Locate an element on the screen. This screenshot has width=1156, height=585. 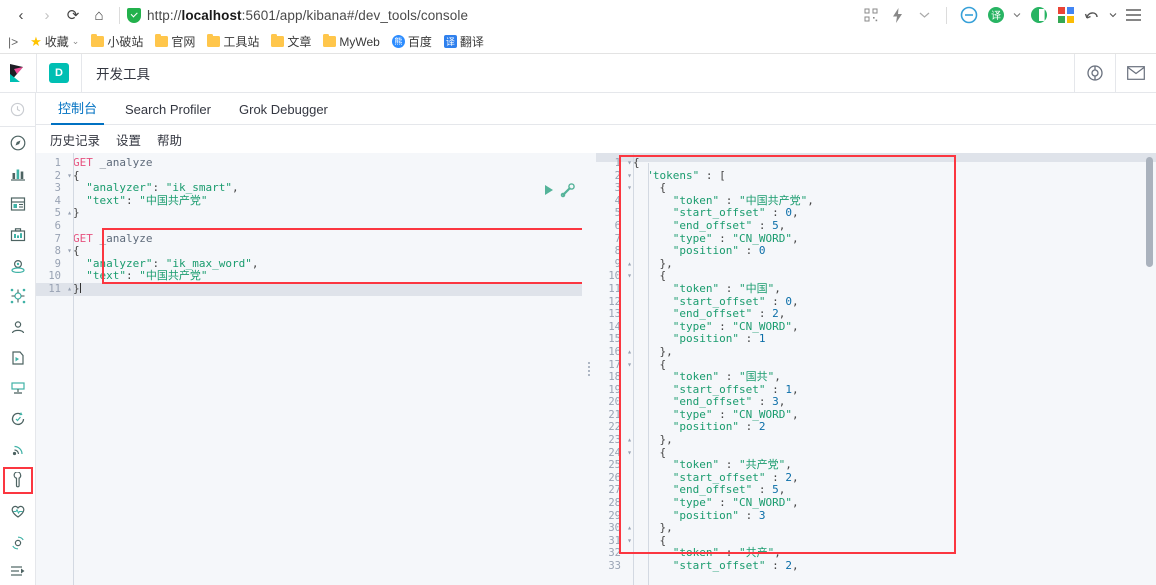
reload-button: ⟳ is located at coordinates (73, 15).